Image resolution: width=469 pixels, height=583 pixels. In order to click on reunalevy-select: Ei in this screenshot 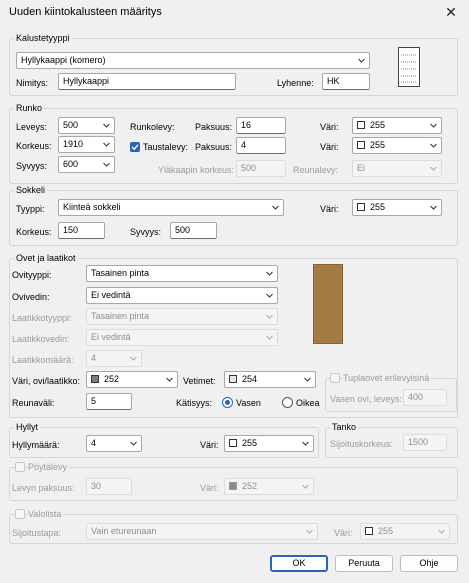, I will do `click(397, 168)`.